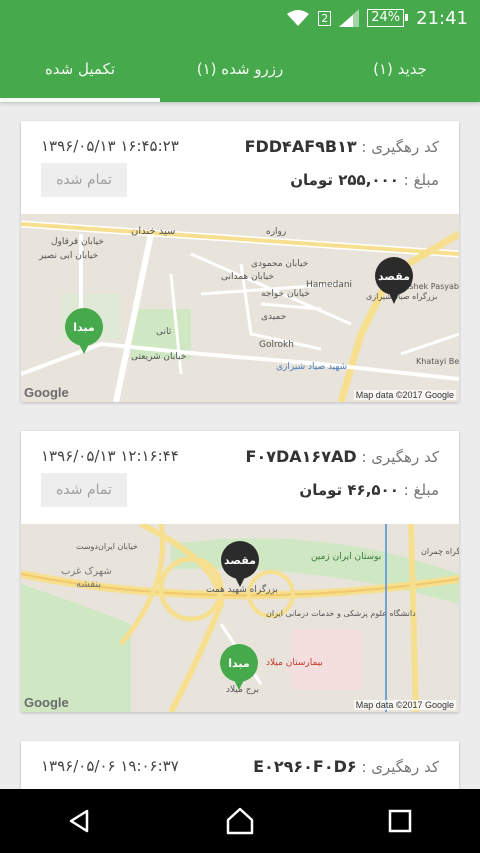 Image resolution: width=480 pixels, height=853 pixels. Describe the element at coordinates (344, 180) in the screenshot. I see `amount-value: ۲۵۵,۰۰۰ تومان` at that location.